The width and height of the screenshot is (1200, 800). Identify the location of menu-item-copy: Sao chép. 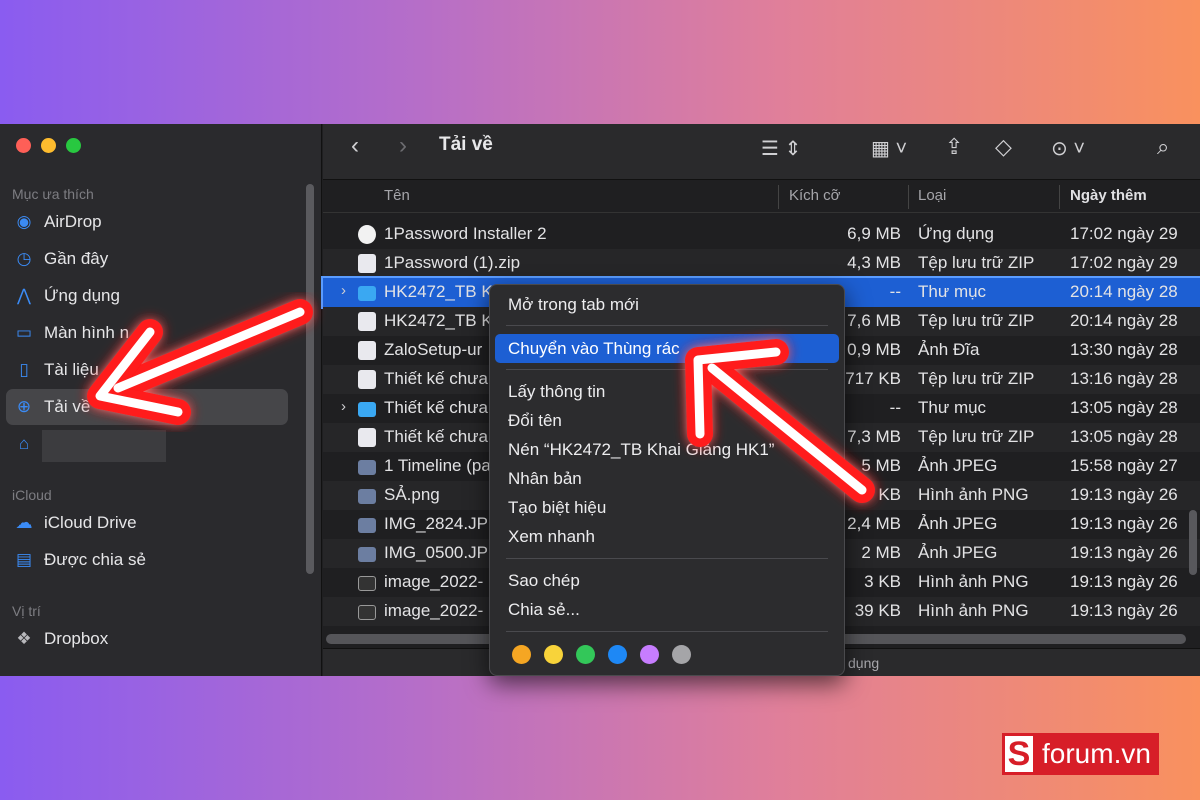
(667, 580).